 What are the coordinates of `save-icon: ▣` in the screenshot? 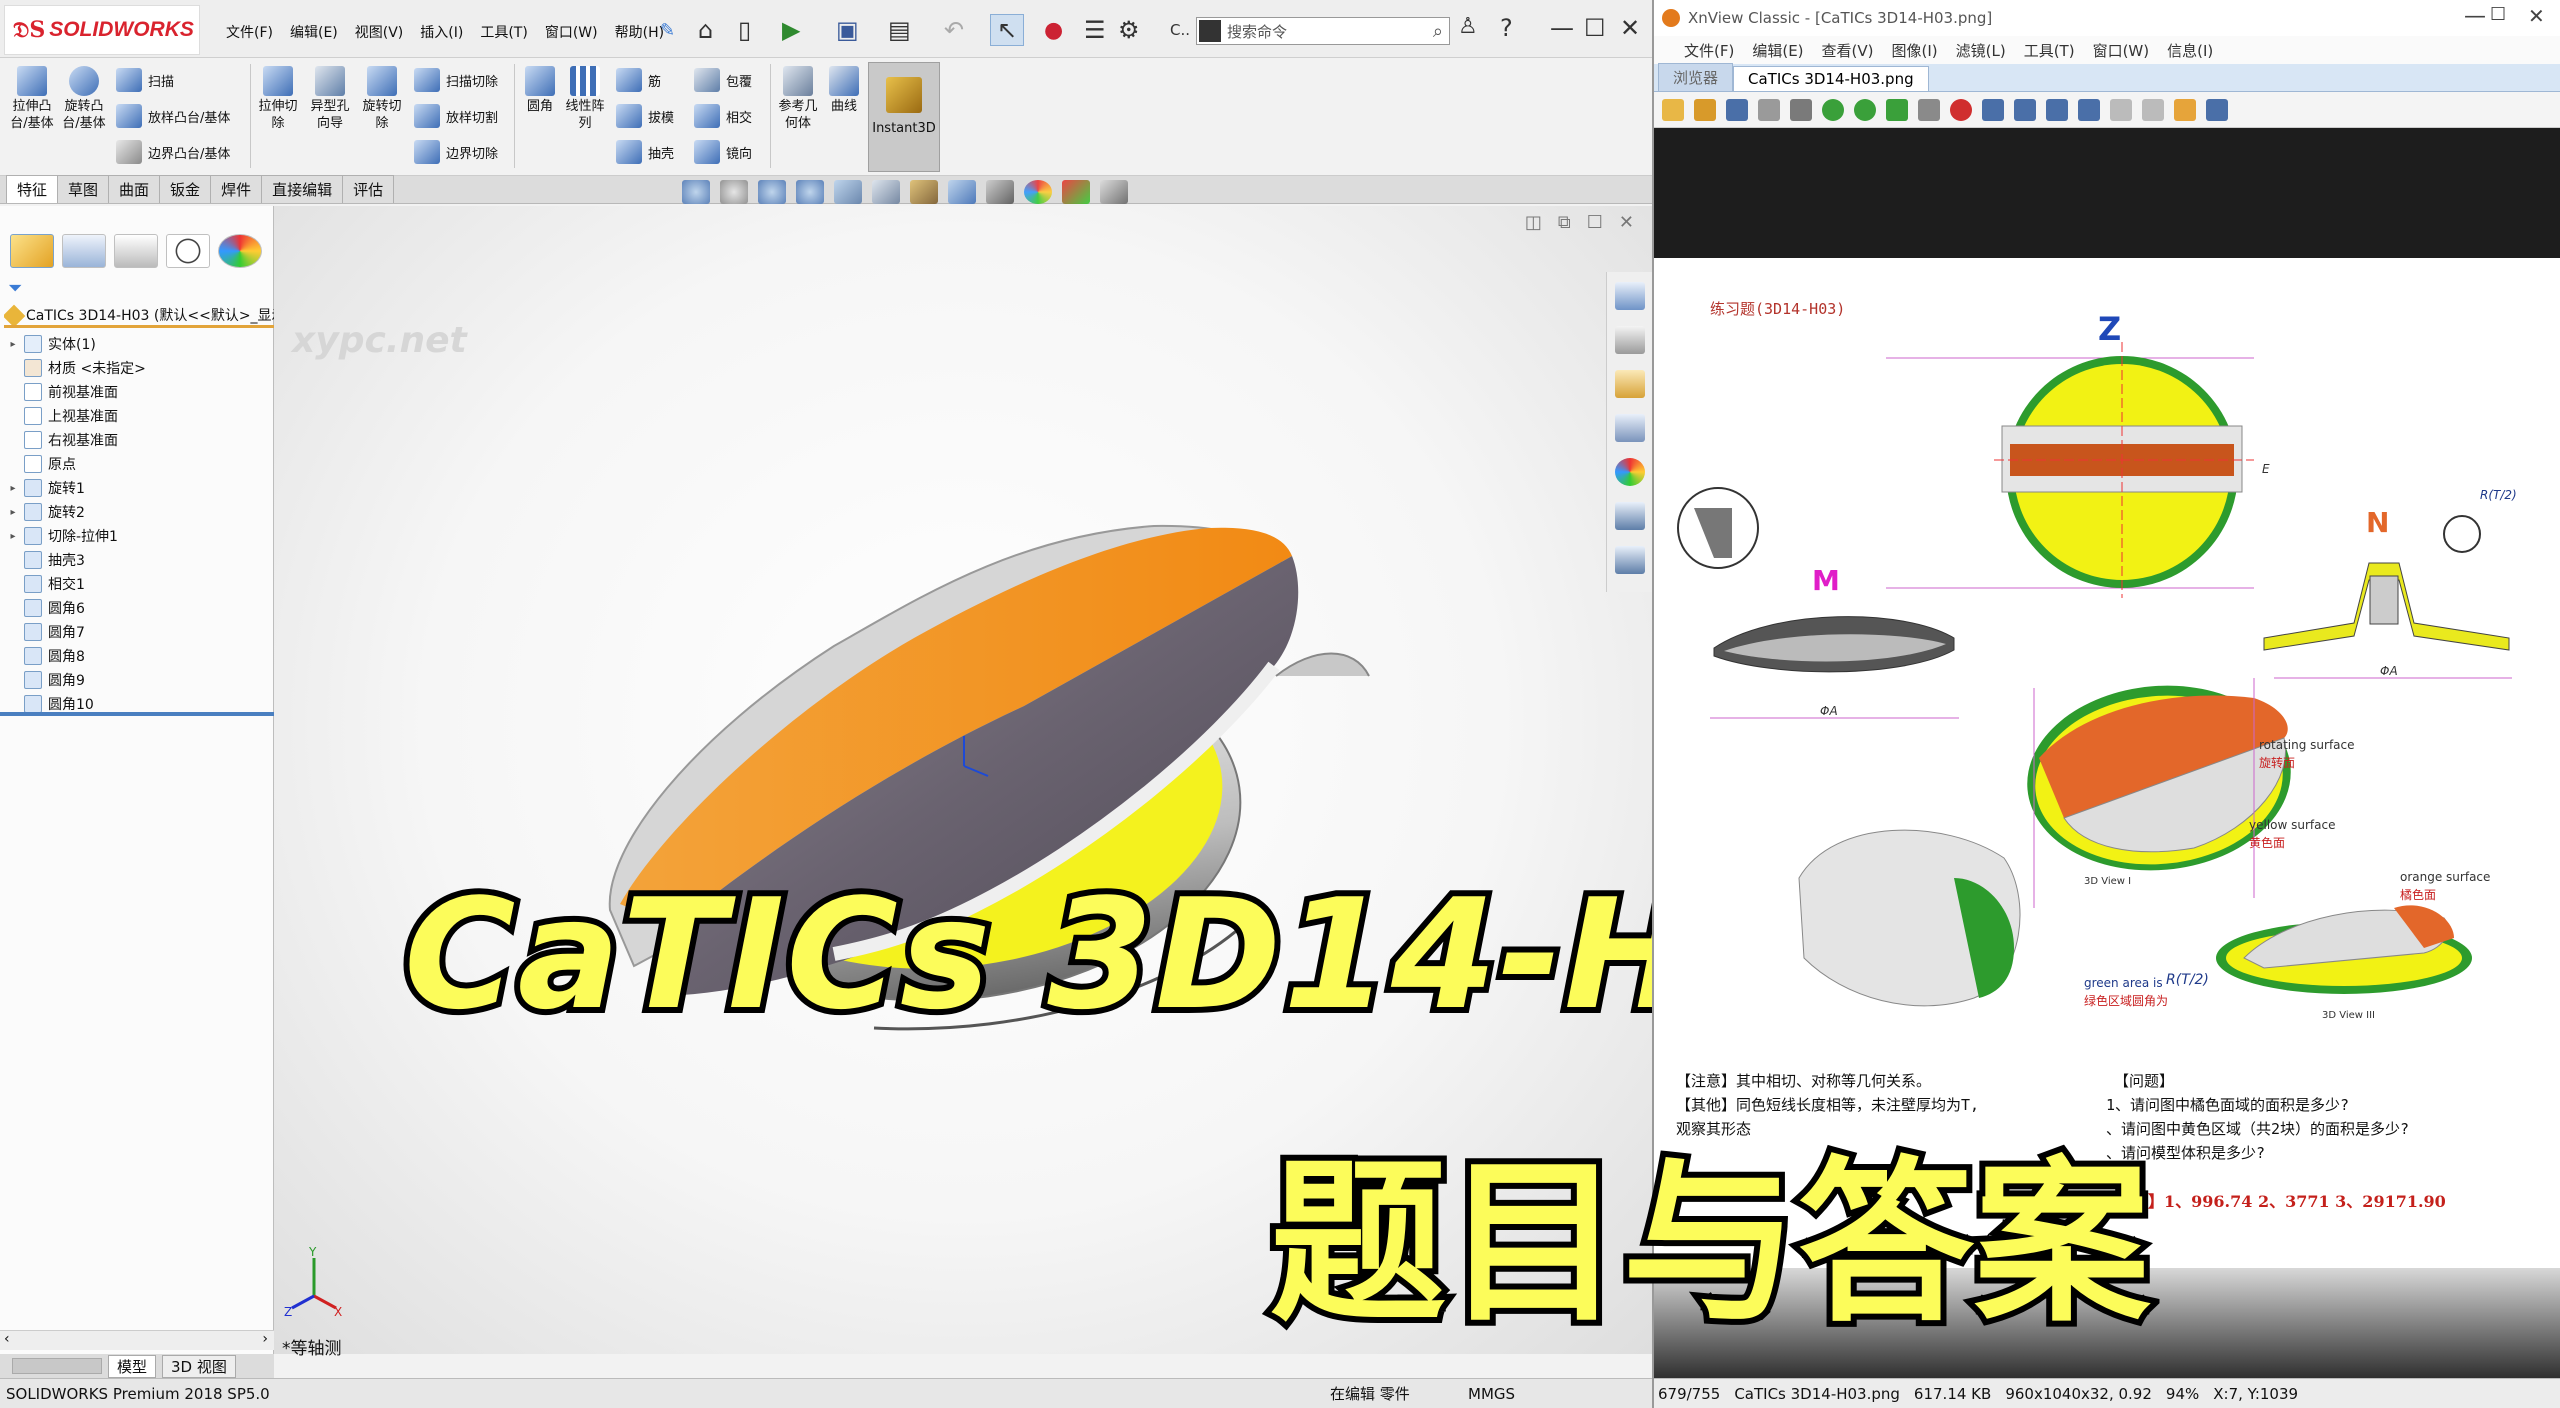 It's located at (847, 30).